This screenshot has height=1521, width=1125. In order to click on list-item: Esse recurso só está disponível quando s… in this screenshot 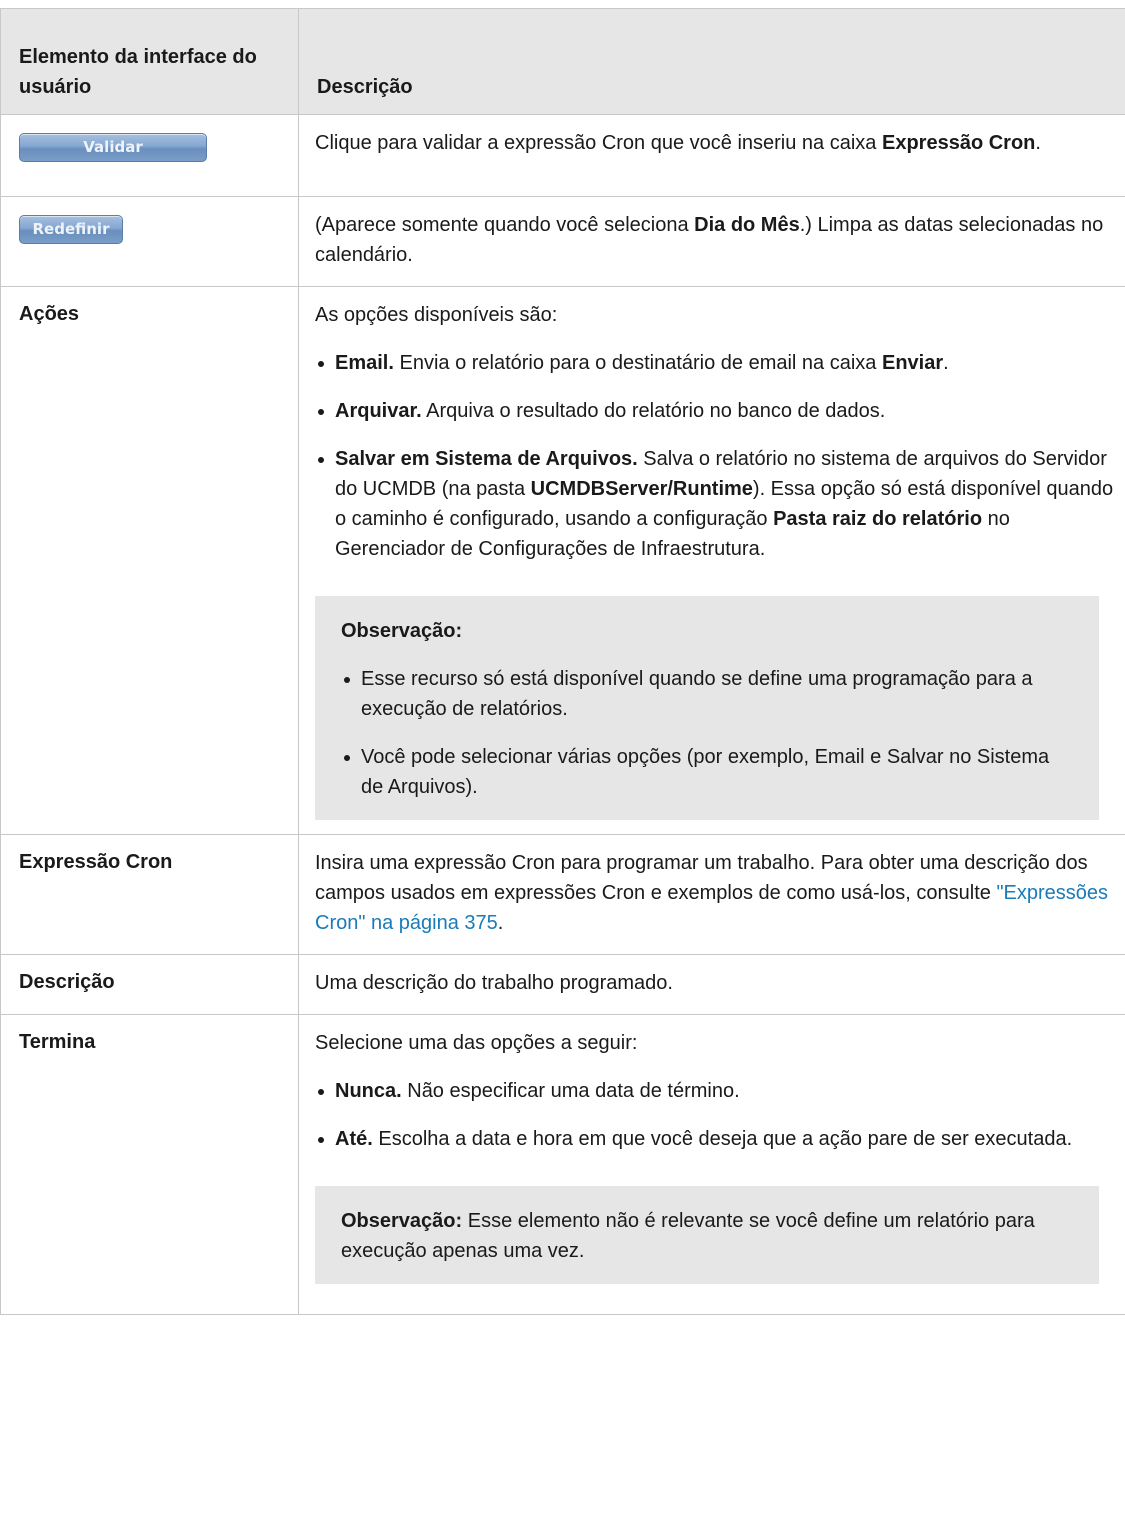, I will do `click(707, 694)`.